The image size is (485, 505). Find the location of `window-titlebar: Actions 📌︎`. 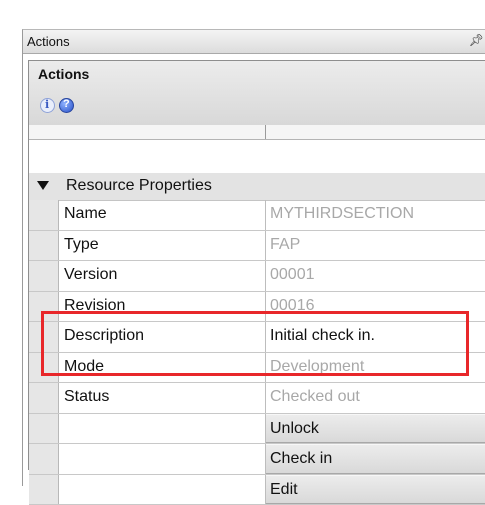

window-titlebar: Actions 📌︎ is located at coordinates (254, 42).